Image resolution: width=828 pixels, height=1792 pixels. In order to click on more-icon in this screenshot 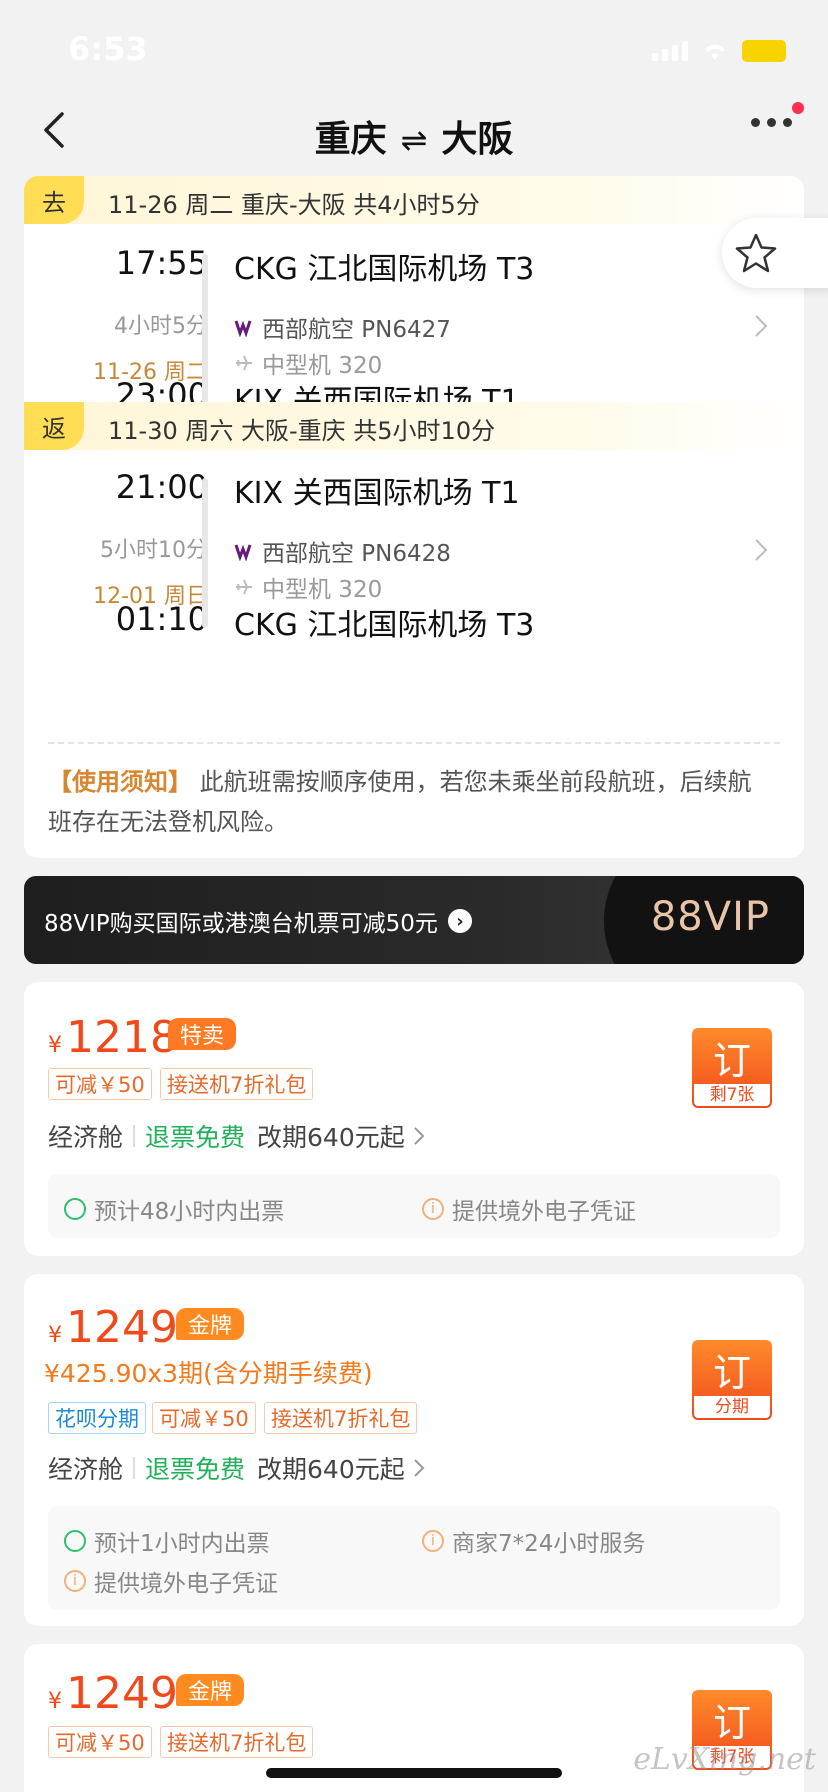, I will do `click(771, 122)`.